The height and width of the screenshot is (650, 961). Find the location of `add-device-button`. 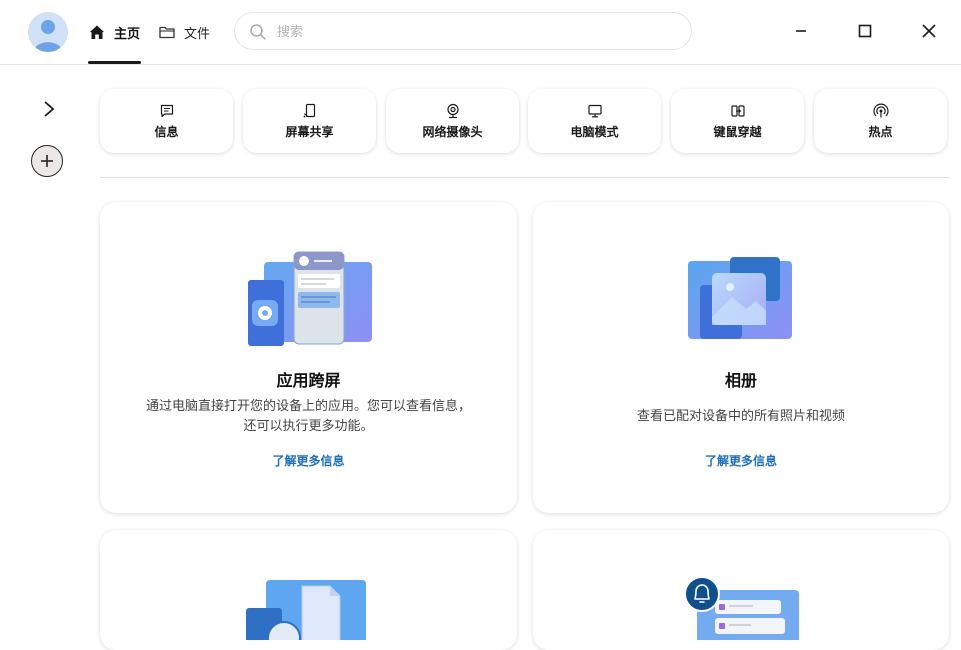

add-device-button is located at coordinates (47, 161).